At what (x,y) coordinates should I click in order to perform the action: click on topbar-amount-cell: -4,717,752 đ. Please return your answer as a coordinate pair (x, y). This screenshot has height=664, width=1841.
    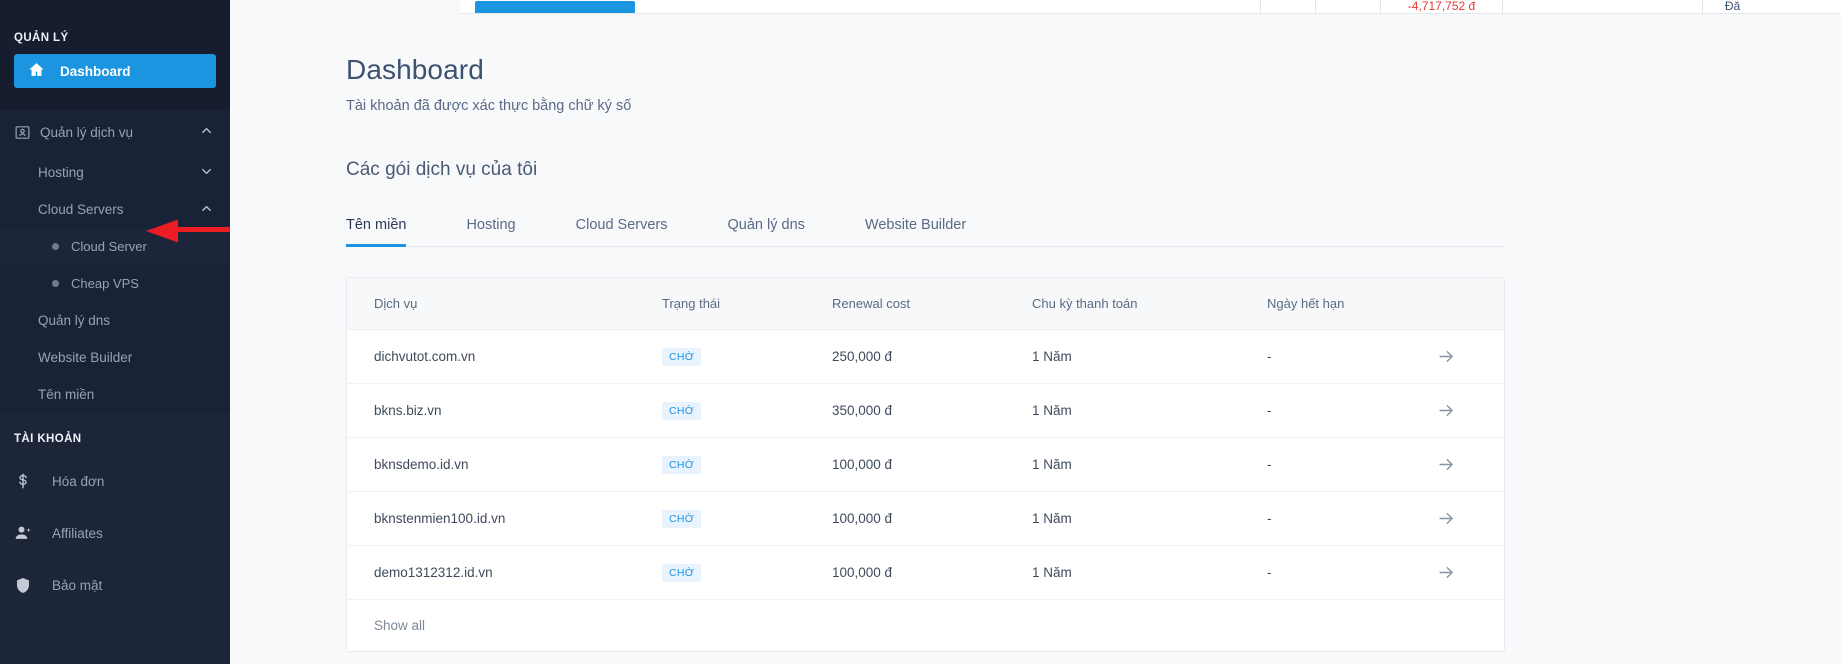
    Looking at the image, I should click on (1441, 6).